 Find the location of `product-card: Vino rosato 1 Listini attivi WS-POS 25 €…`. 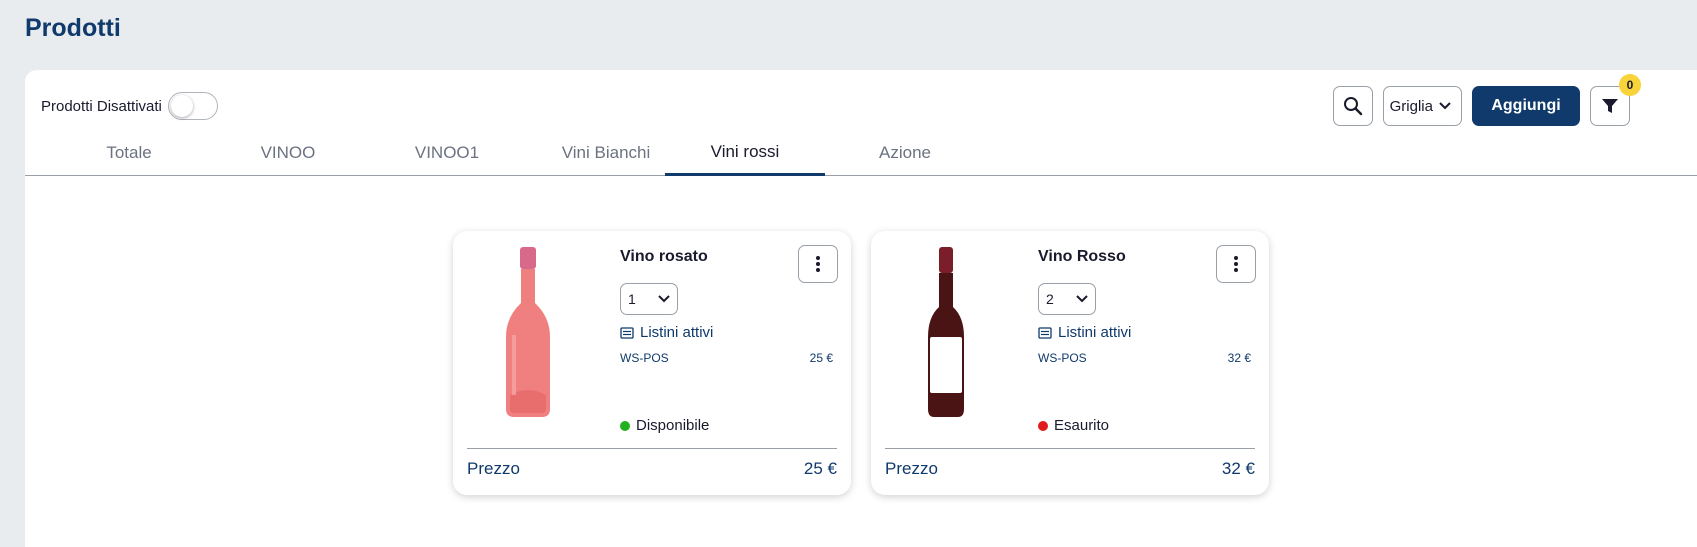

product-card: Vino rosato 1 Listini attivi WS-POS 25 €… is located at coordinates (652, 363).